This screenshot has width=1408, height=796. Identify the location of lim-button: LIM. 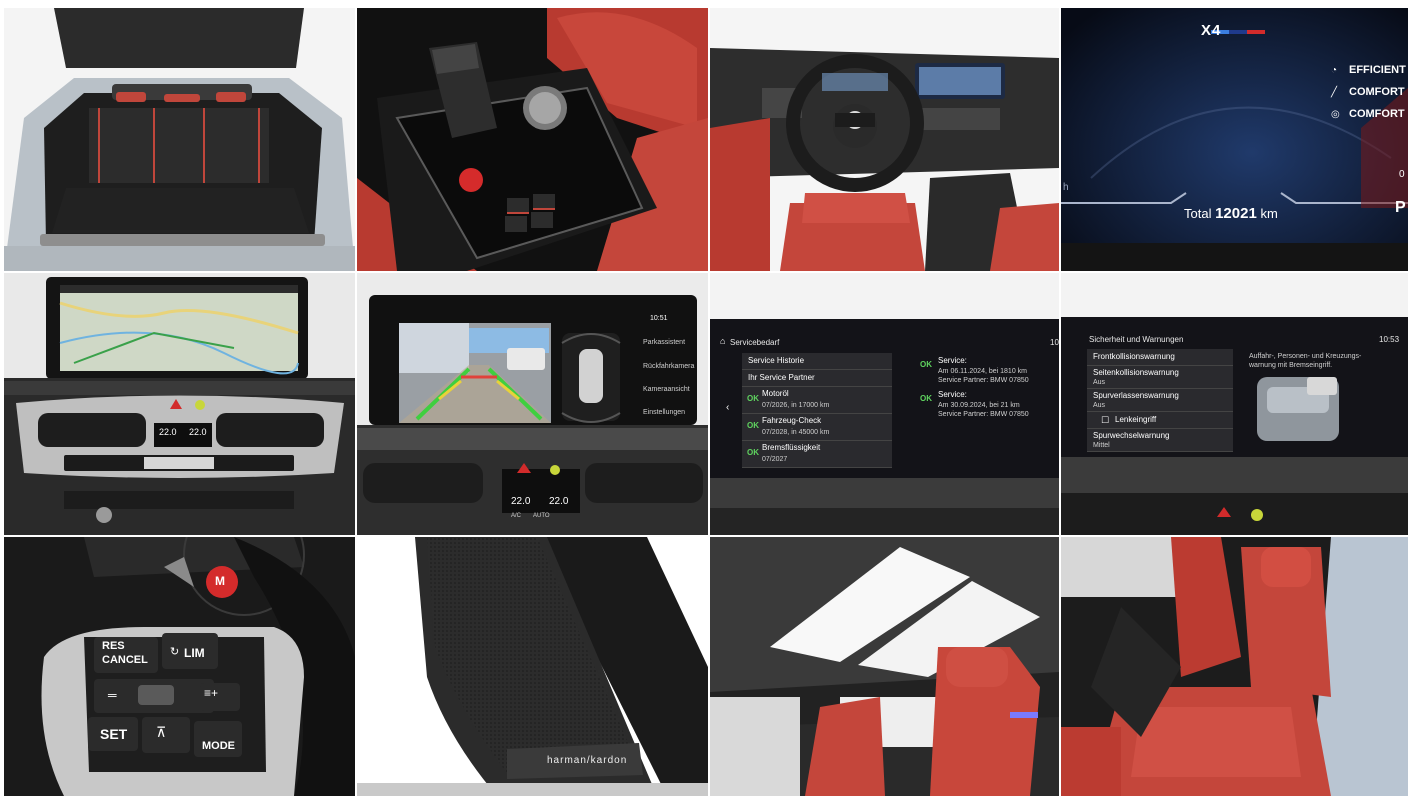
(194, 653).